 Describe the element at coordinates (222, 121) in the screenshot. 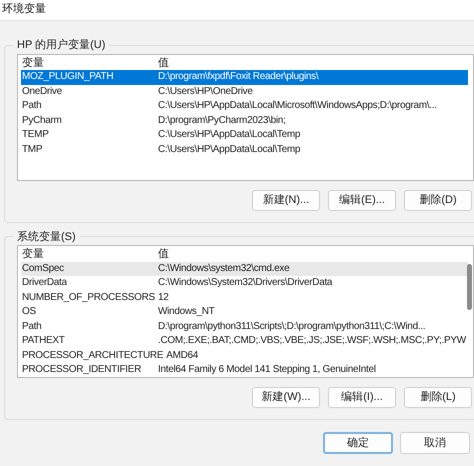

I see `variable-value: D:\program\PyCharm2023\bin;` at that location.